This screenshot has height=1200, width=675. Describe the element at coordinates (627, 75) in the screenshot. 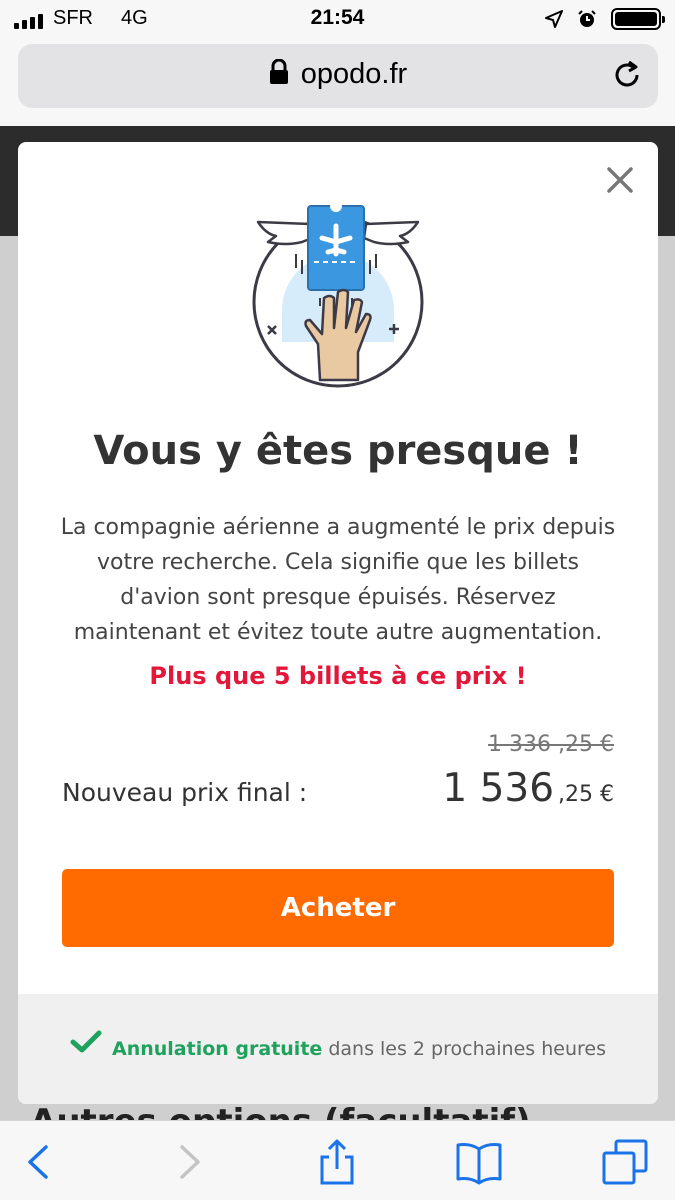

I see `reload-icon` at that location.